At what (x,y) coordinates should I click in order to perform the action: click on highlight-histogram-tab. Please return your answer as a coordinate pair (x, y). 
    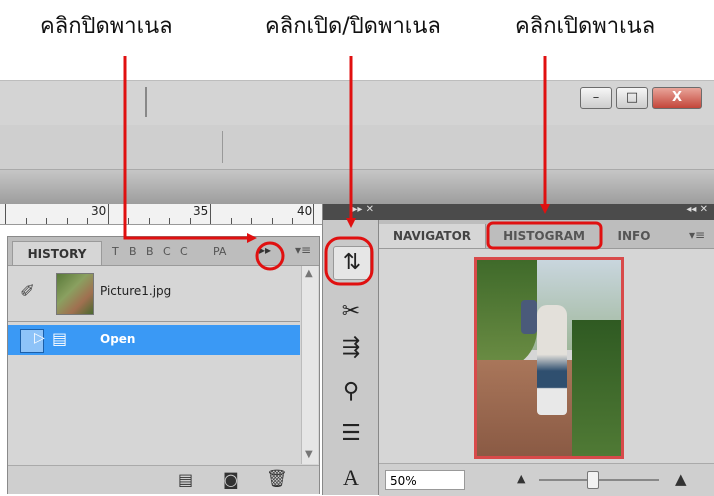
    Looking at the image, I should click on (544, 235).